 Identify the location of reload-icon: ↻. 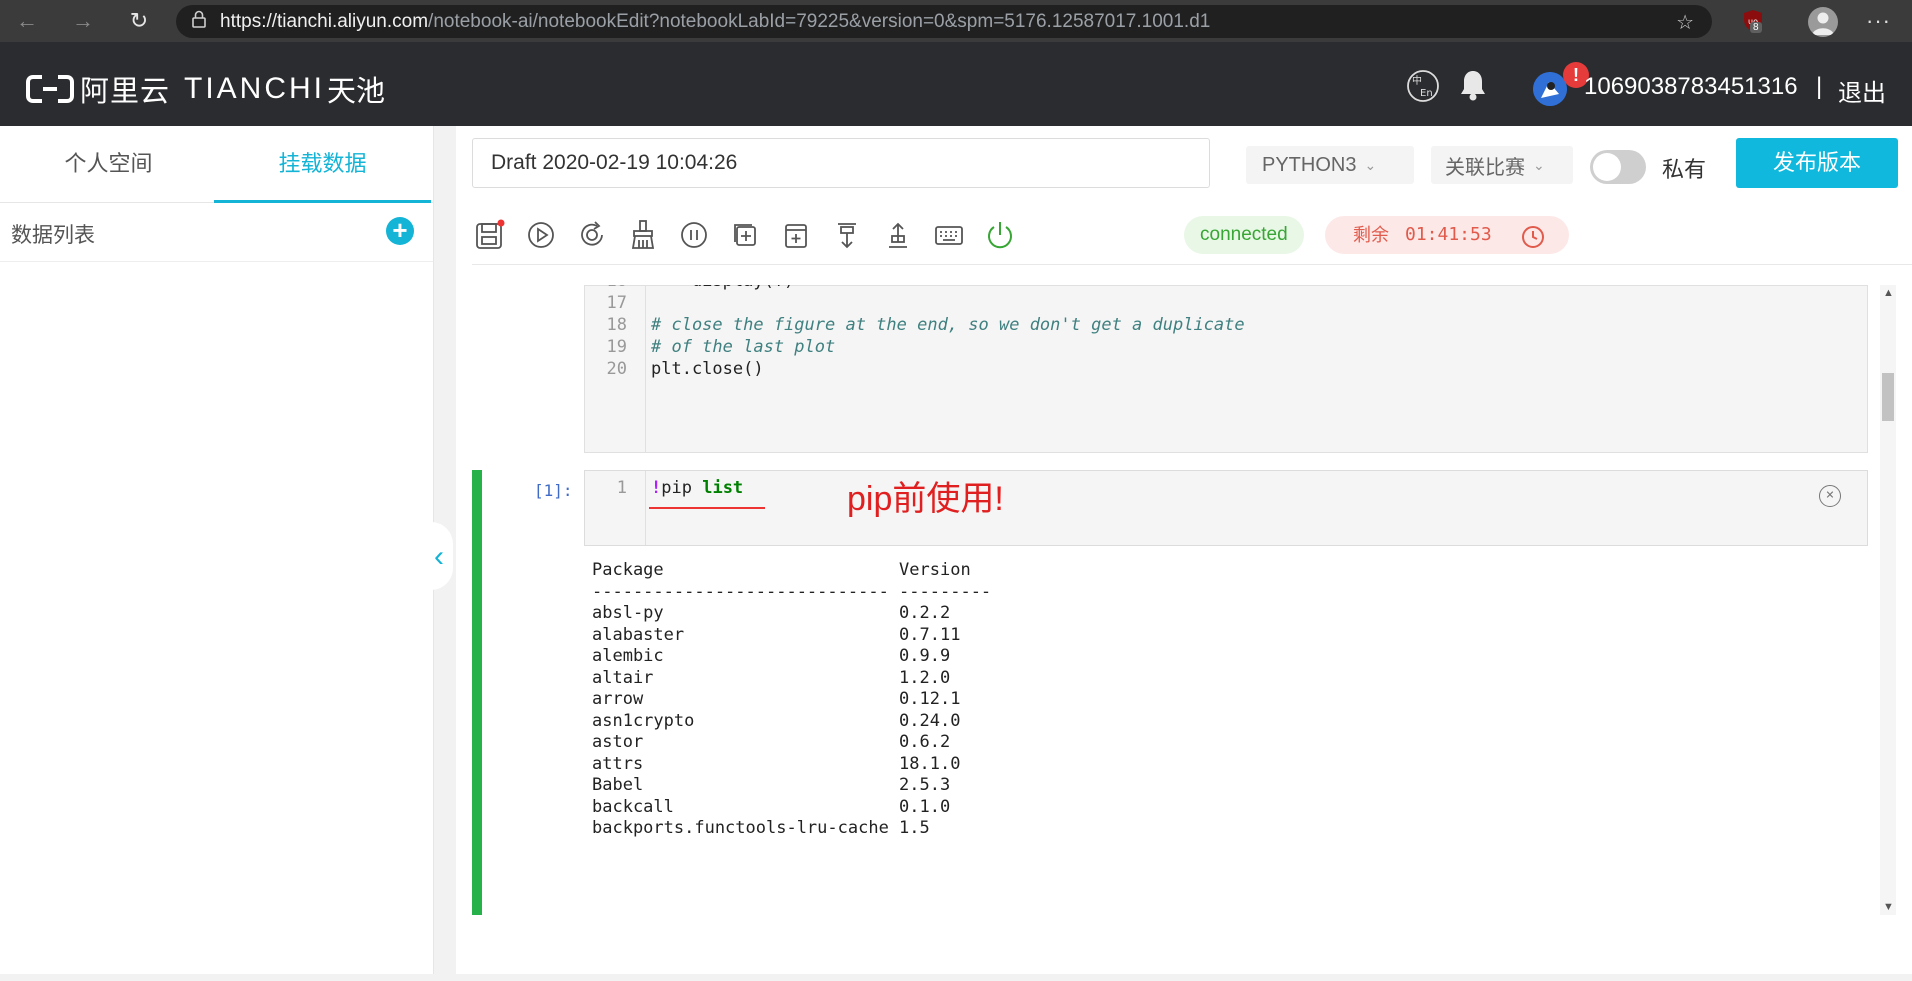
(139, 21).